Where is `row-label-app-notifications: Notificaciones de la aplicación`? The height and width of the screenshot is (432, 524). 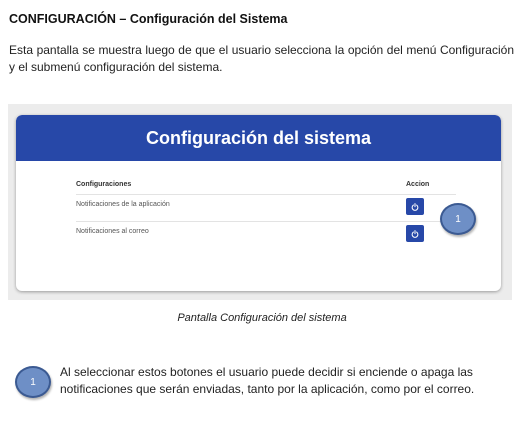
row-label-app-notifications: Notificaciones de la aplicación is located at coordinates (123, 204).